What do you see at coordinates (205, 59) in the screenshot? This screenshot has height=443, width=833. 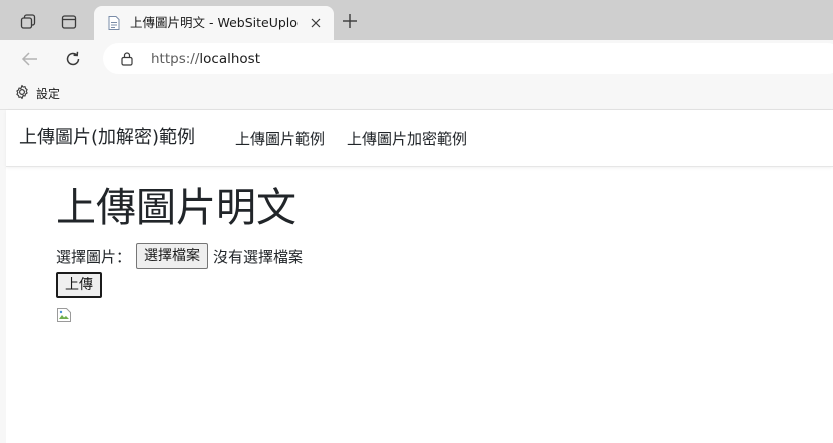 I see `url-text: https://localhost` at bounding box center [205, 59].